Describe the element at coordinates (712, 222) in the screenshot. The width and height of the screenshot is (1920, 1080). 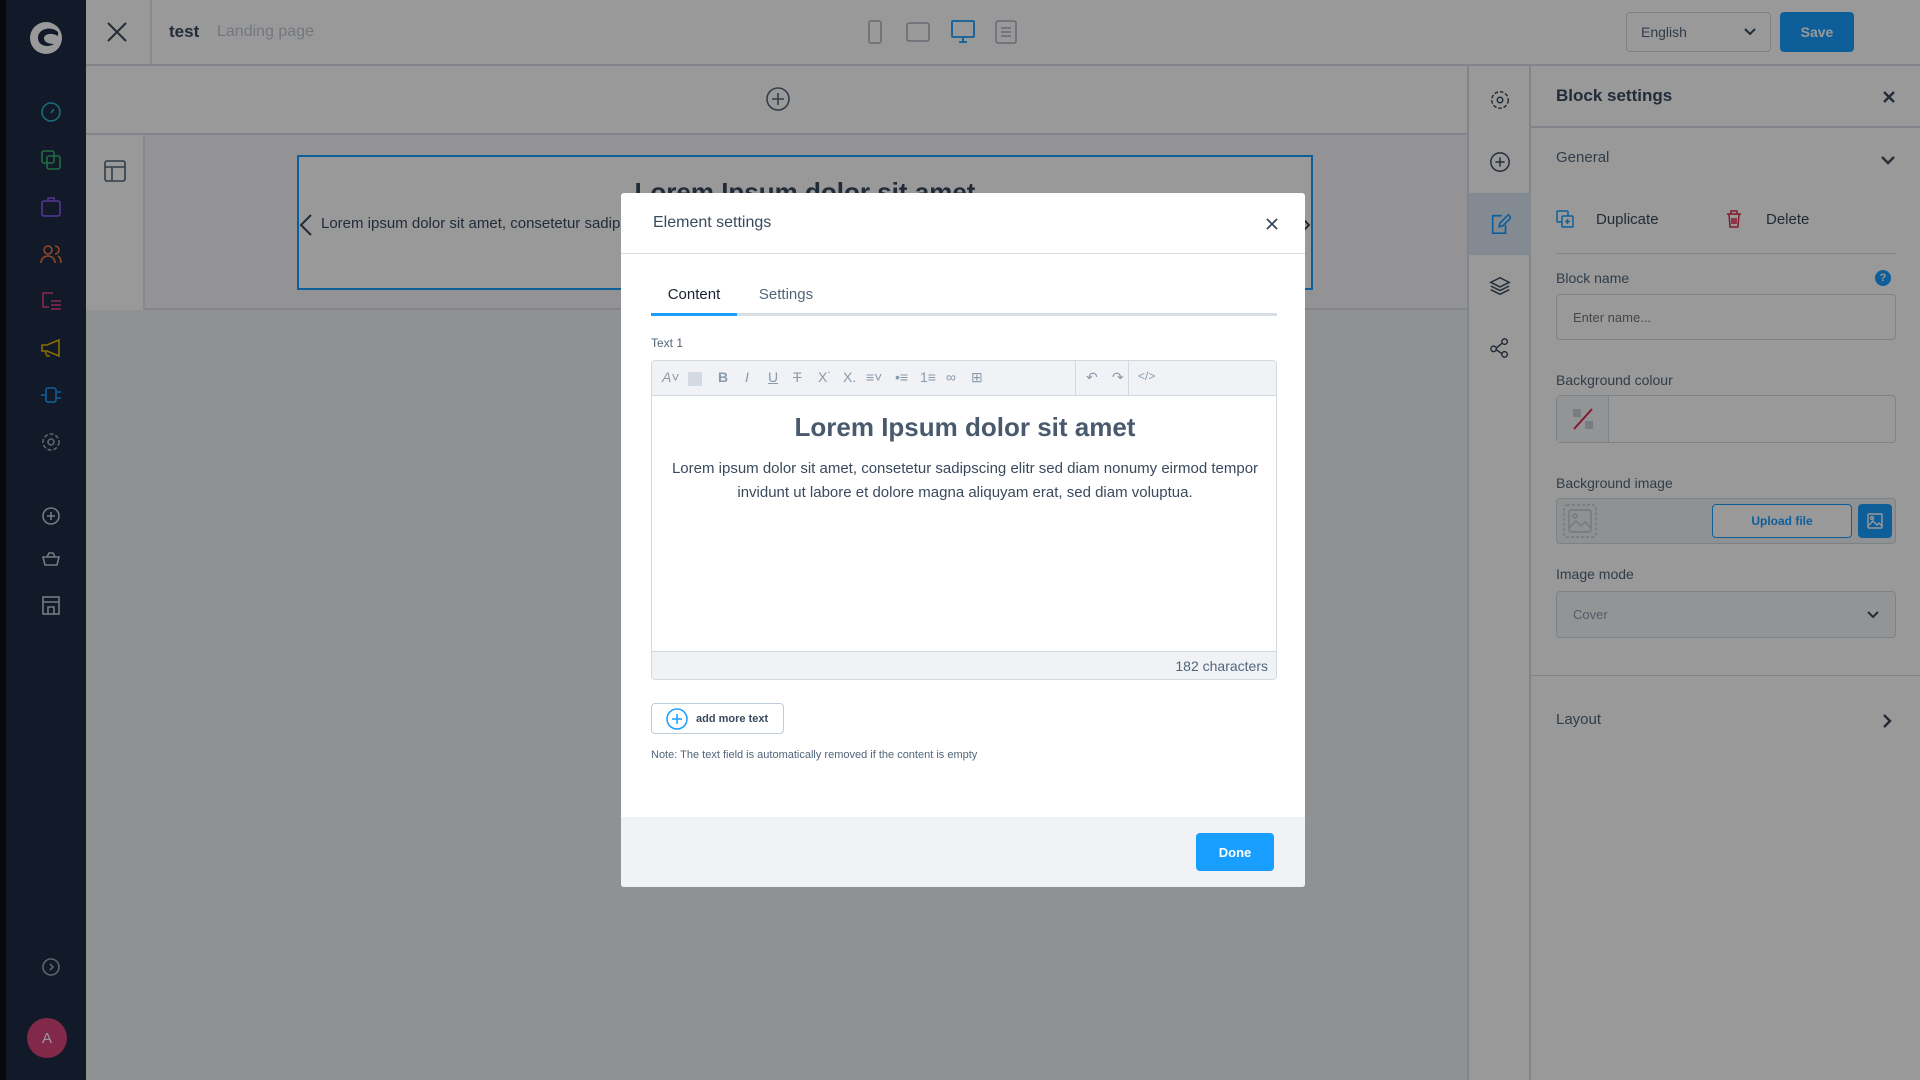
I see `modal-title: Element settings` at that location.